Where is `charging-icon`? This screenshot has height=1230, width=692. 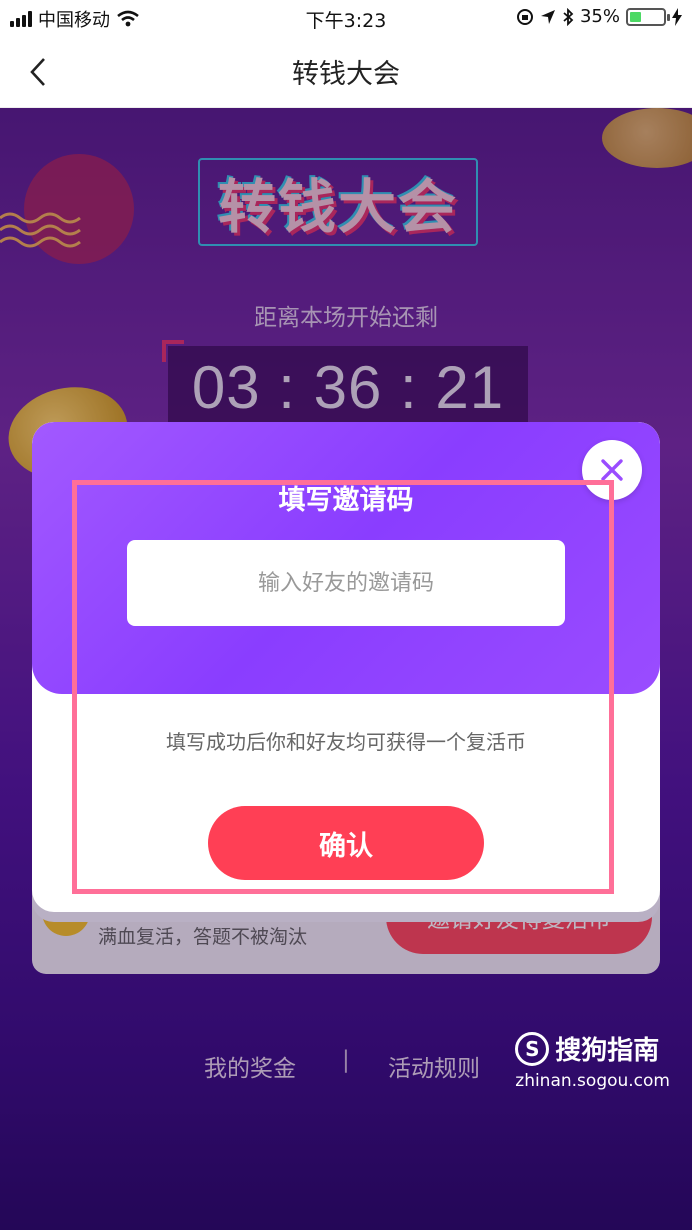 charging-icon is located at coordinates (677, 16).